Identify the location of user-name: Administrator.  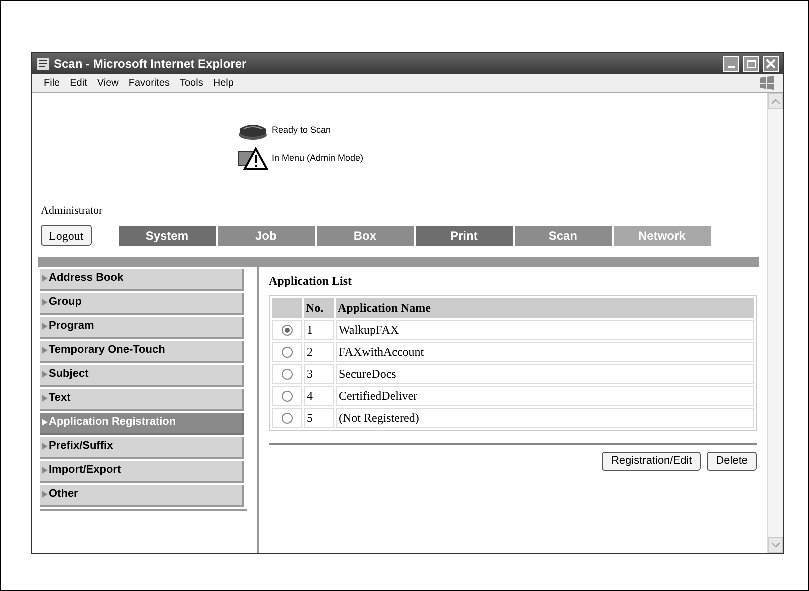
(72, 211).